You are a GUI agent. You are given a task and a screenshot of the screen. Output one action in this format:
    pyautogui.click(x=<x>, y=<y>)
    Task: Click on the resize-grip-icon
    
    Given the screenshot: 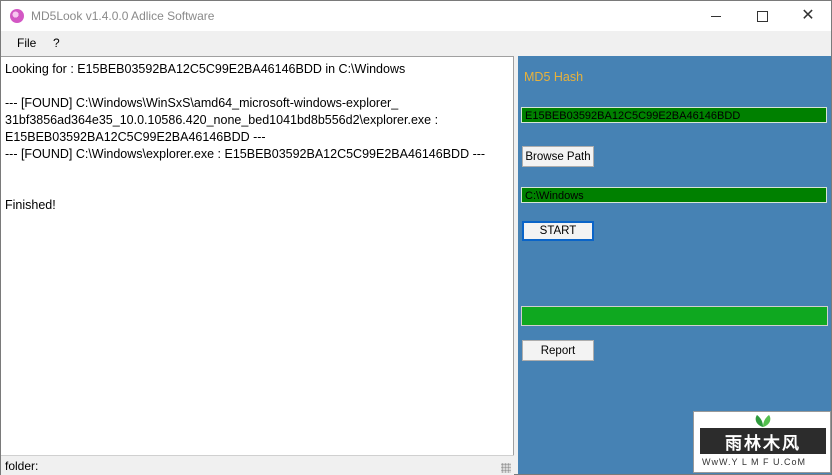 What is the action you would take?
    pyautogui.click(x=506, y=468)
    